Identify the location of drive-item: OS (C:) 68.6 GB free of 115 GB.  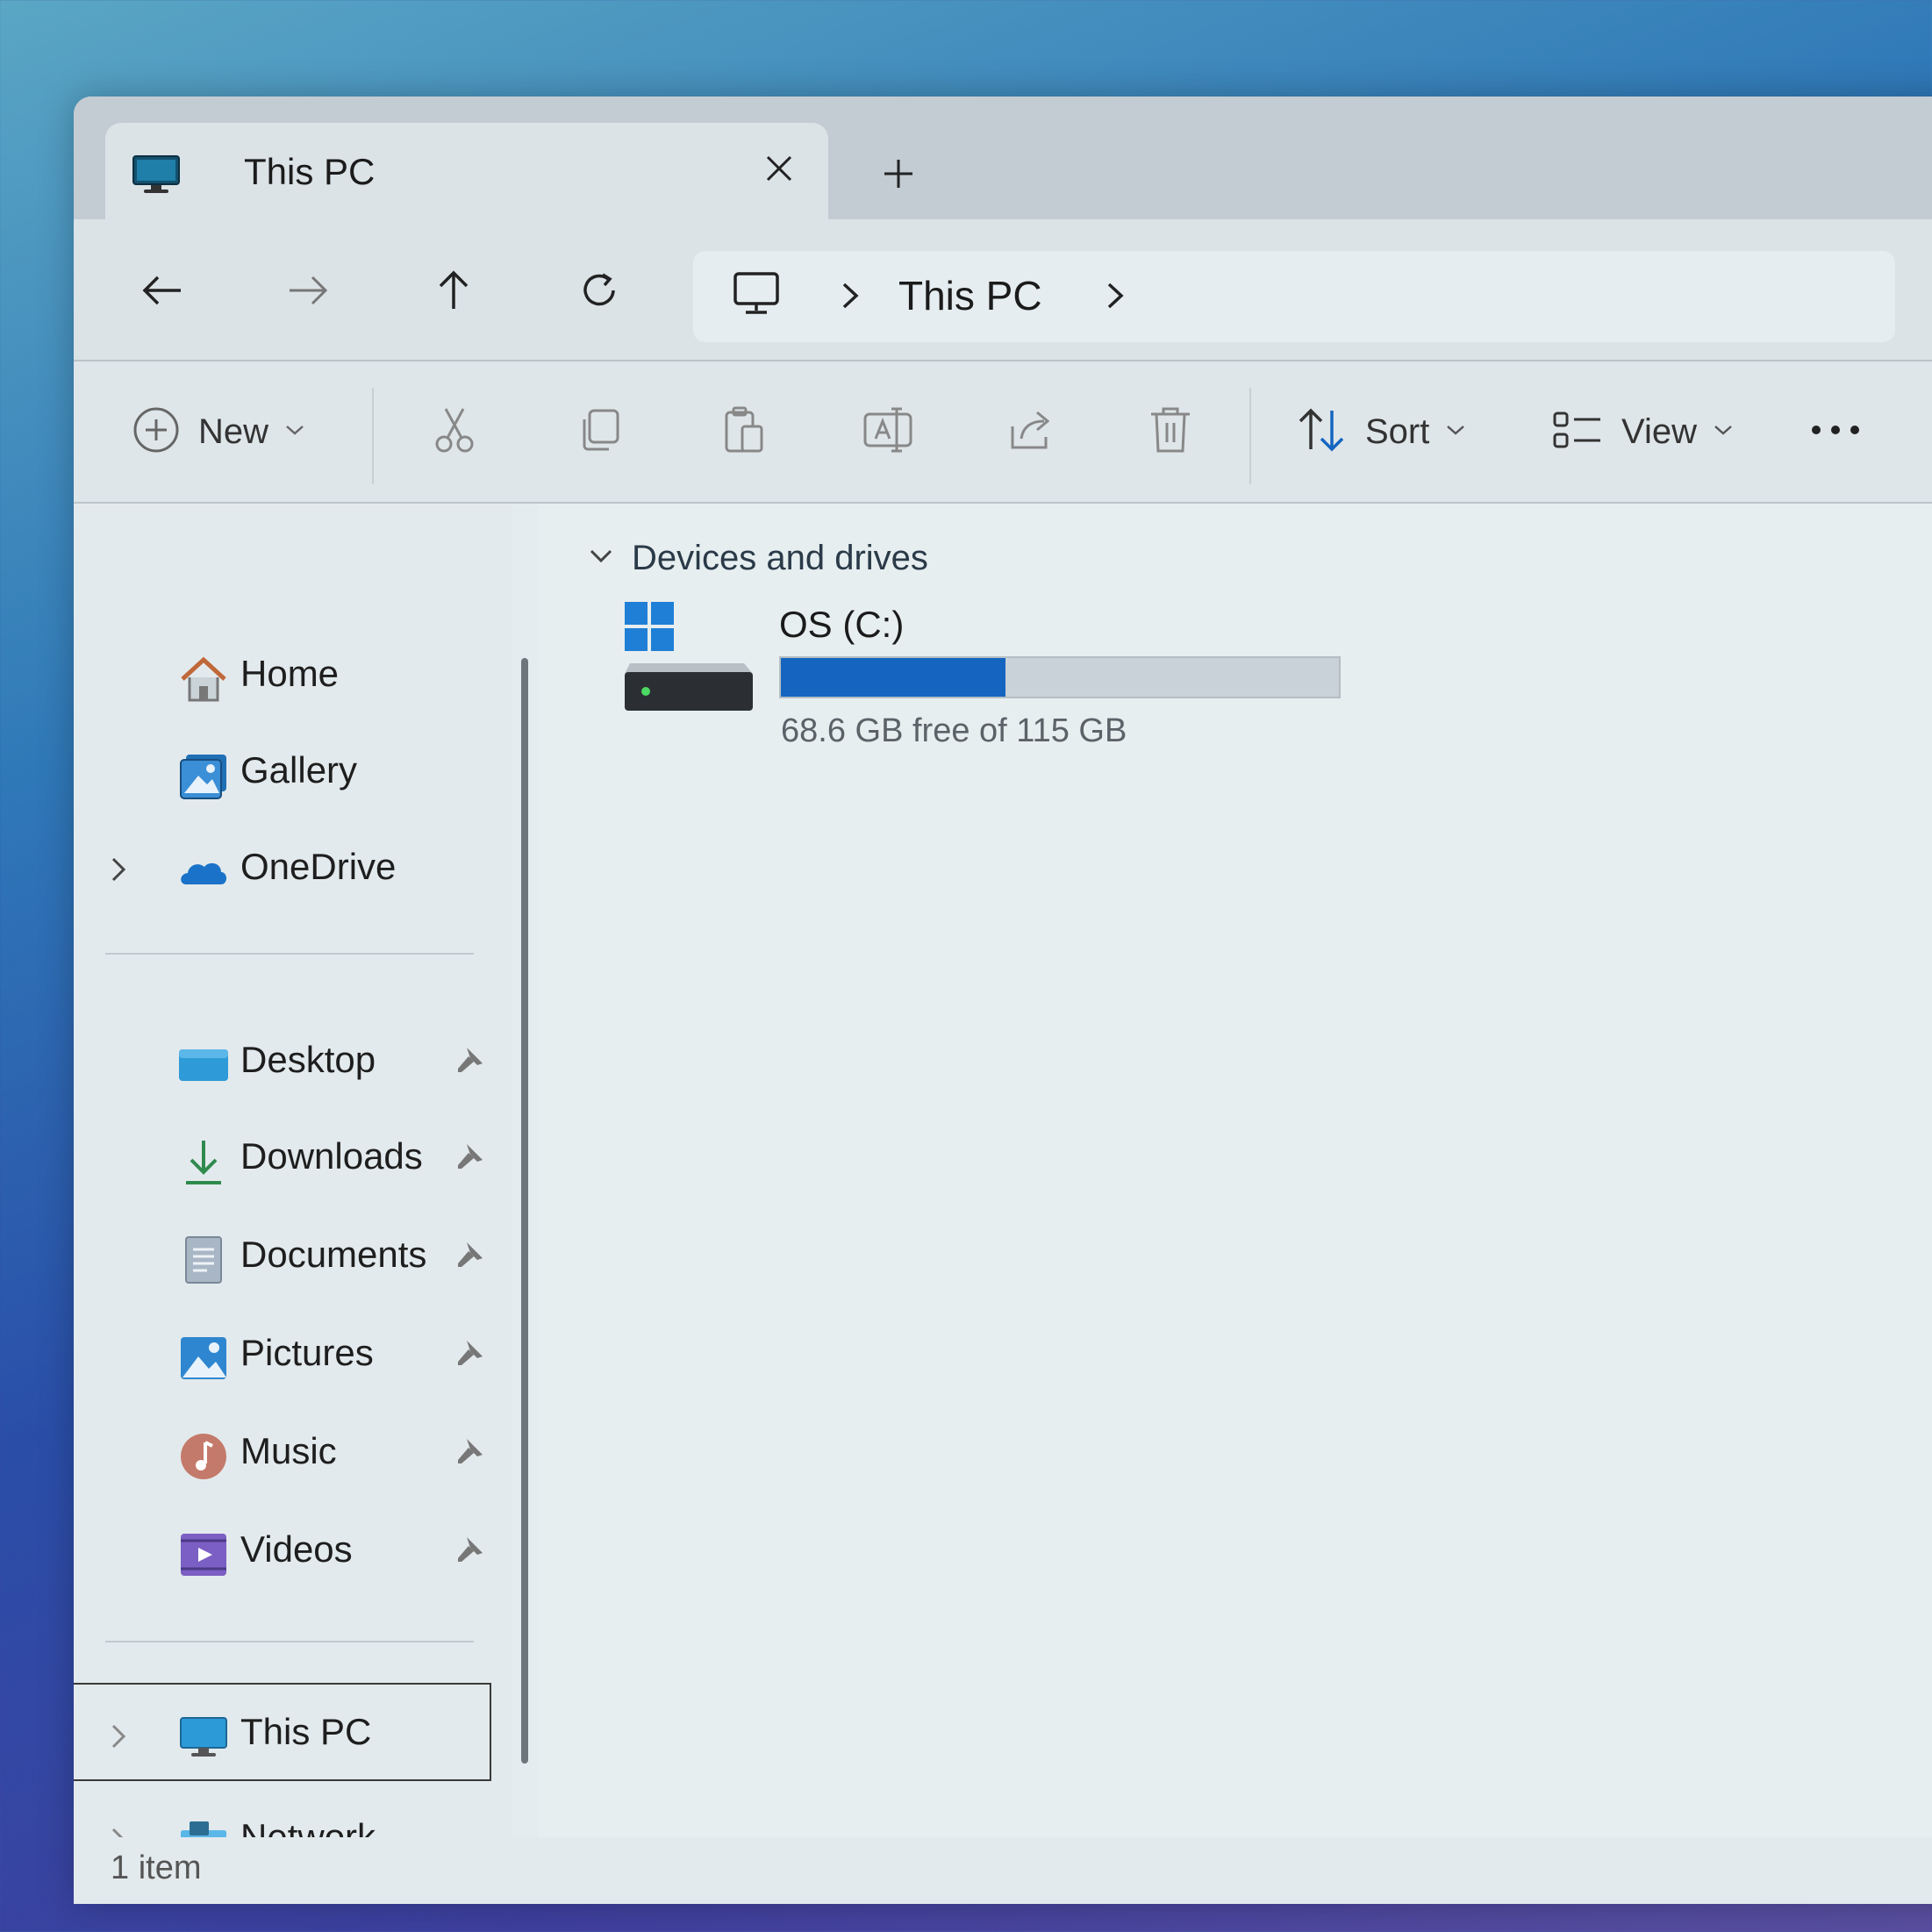
(989, 683).